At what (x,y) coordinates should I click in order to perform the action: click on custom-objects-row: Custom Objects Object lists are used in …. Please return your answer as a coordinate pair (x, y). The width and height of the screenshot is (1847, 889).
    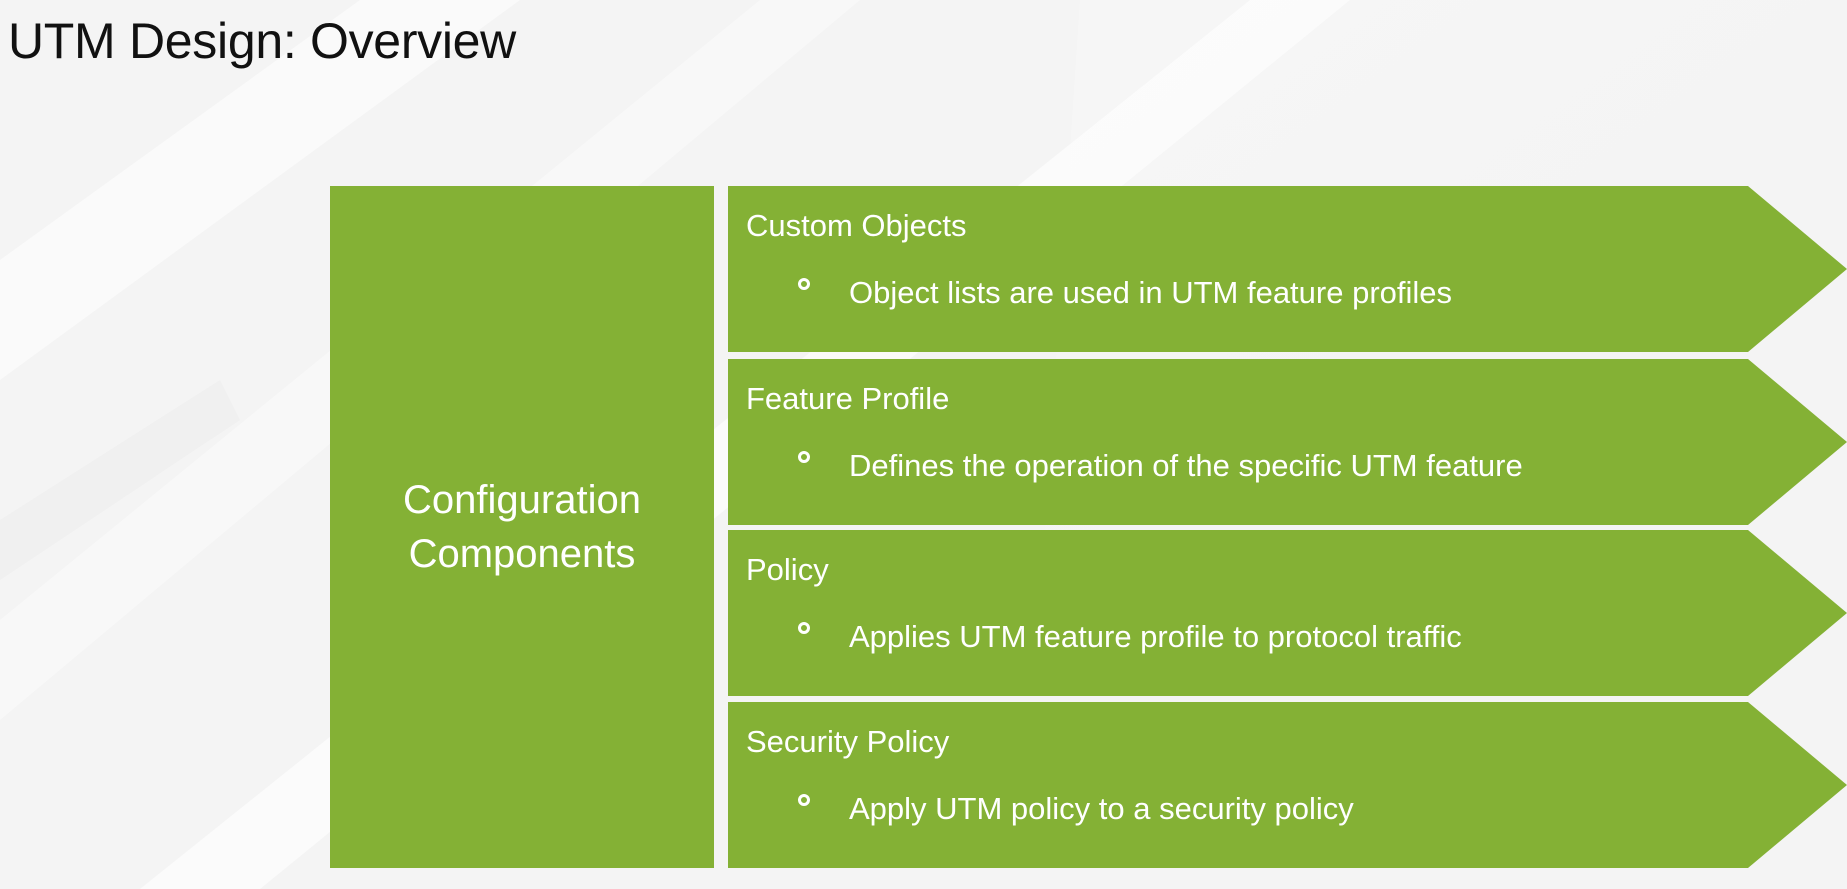
    Looking at the image, I should click on (1287, 269).